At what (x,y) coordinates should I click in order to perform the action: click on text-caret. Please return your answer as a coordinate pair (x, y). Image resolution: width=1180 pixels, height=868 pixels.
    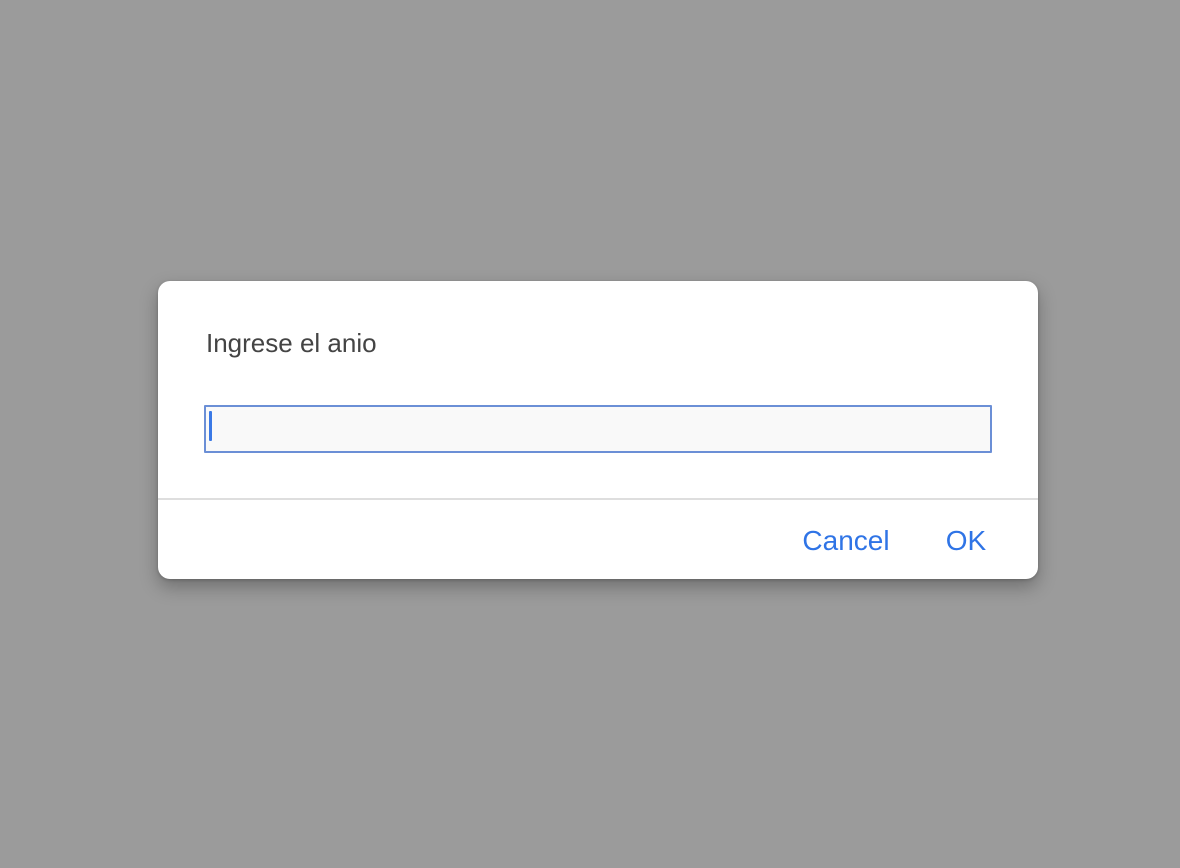
    Looking at the image, I should click on (210, 426).